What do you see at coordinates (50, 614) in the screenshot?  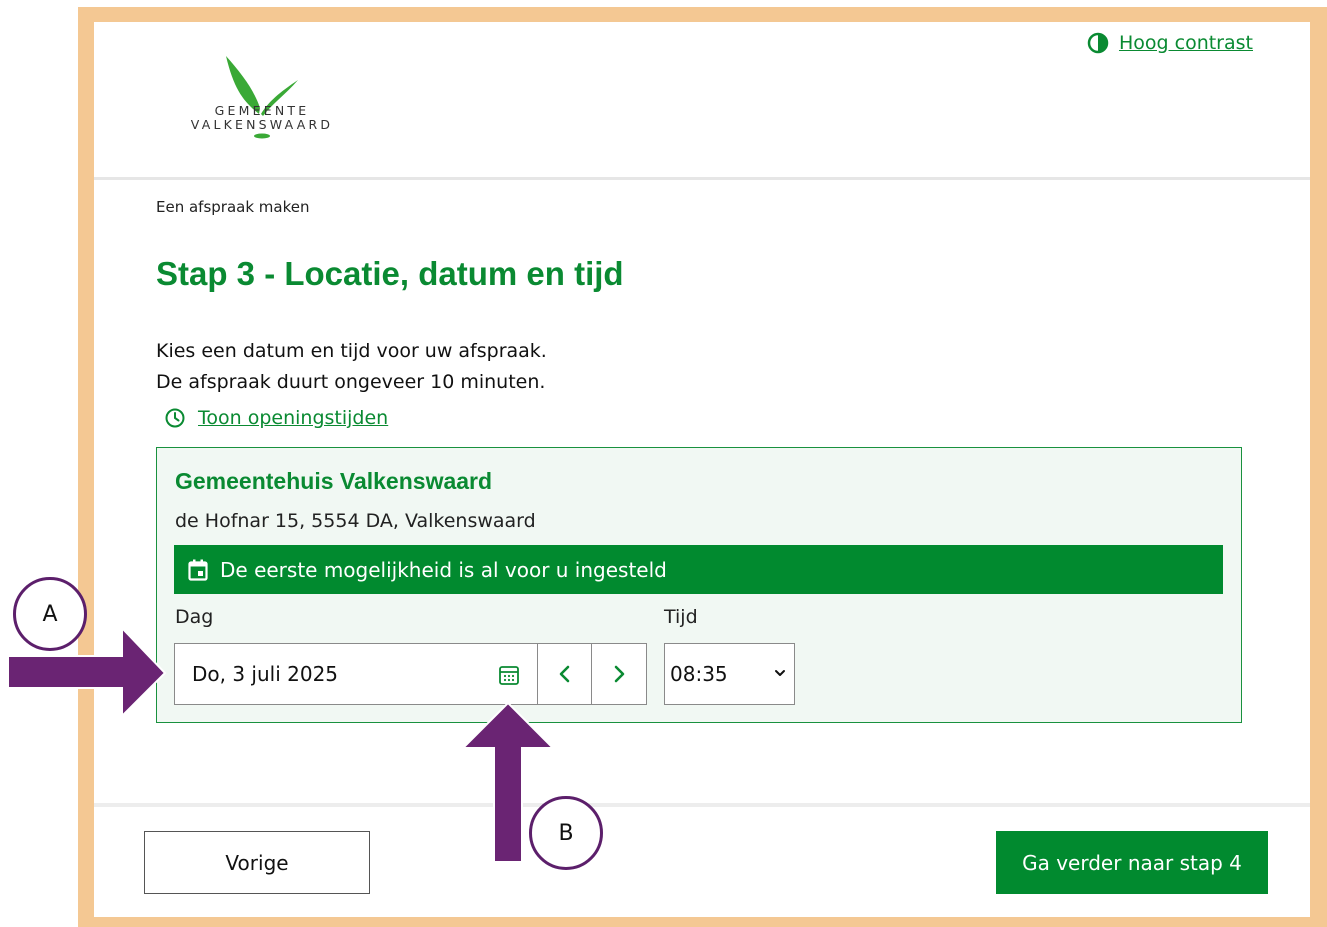 I see `callout-a: A` at bounding box center [50, 614].